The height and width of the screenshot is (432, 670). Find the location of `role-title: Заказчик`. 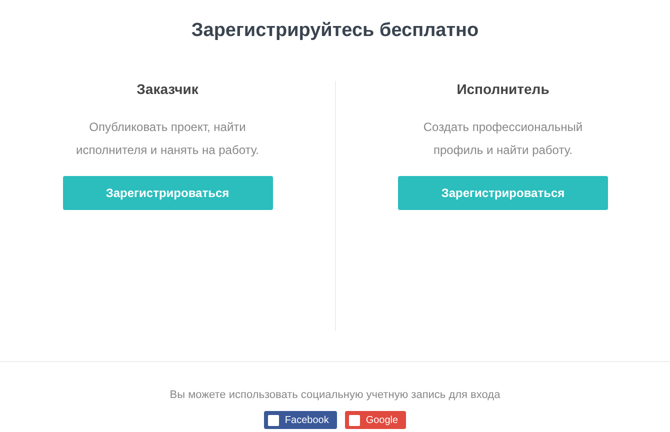

role-title: Заказчик is located at coordinates (167, 89).